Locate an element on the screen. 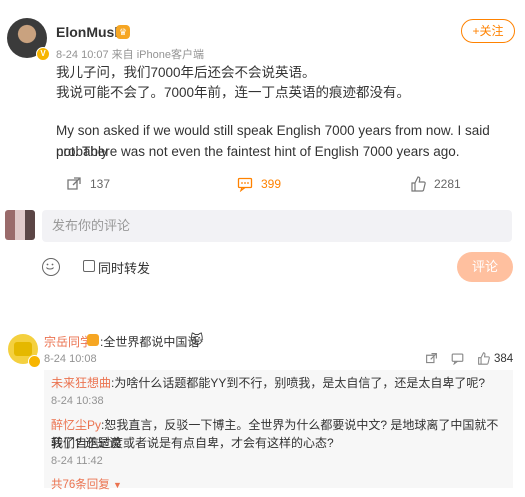  comment-like-button: 384 is located at coordinates (495, 358).